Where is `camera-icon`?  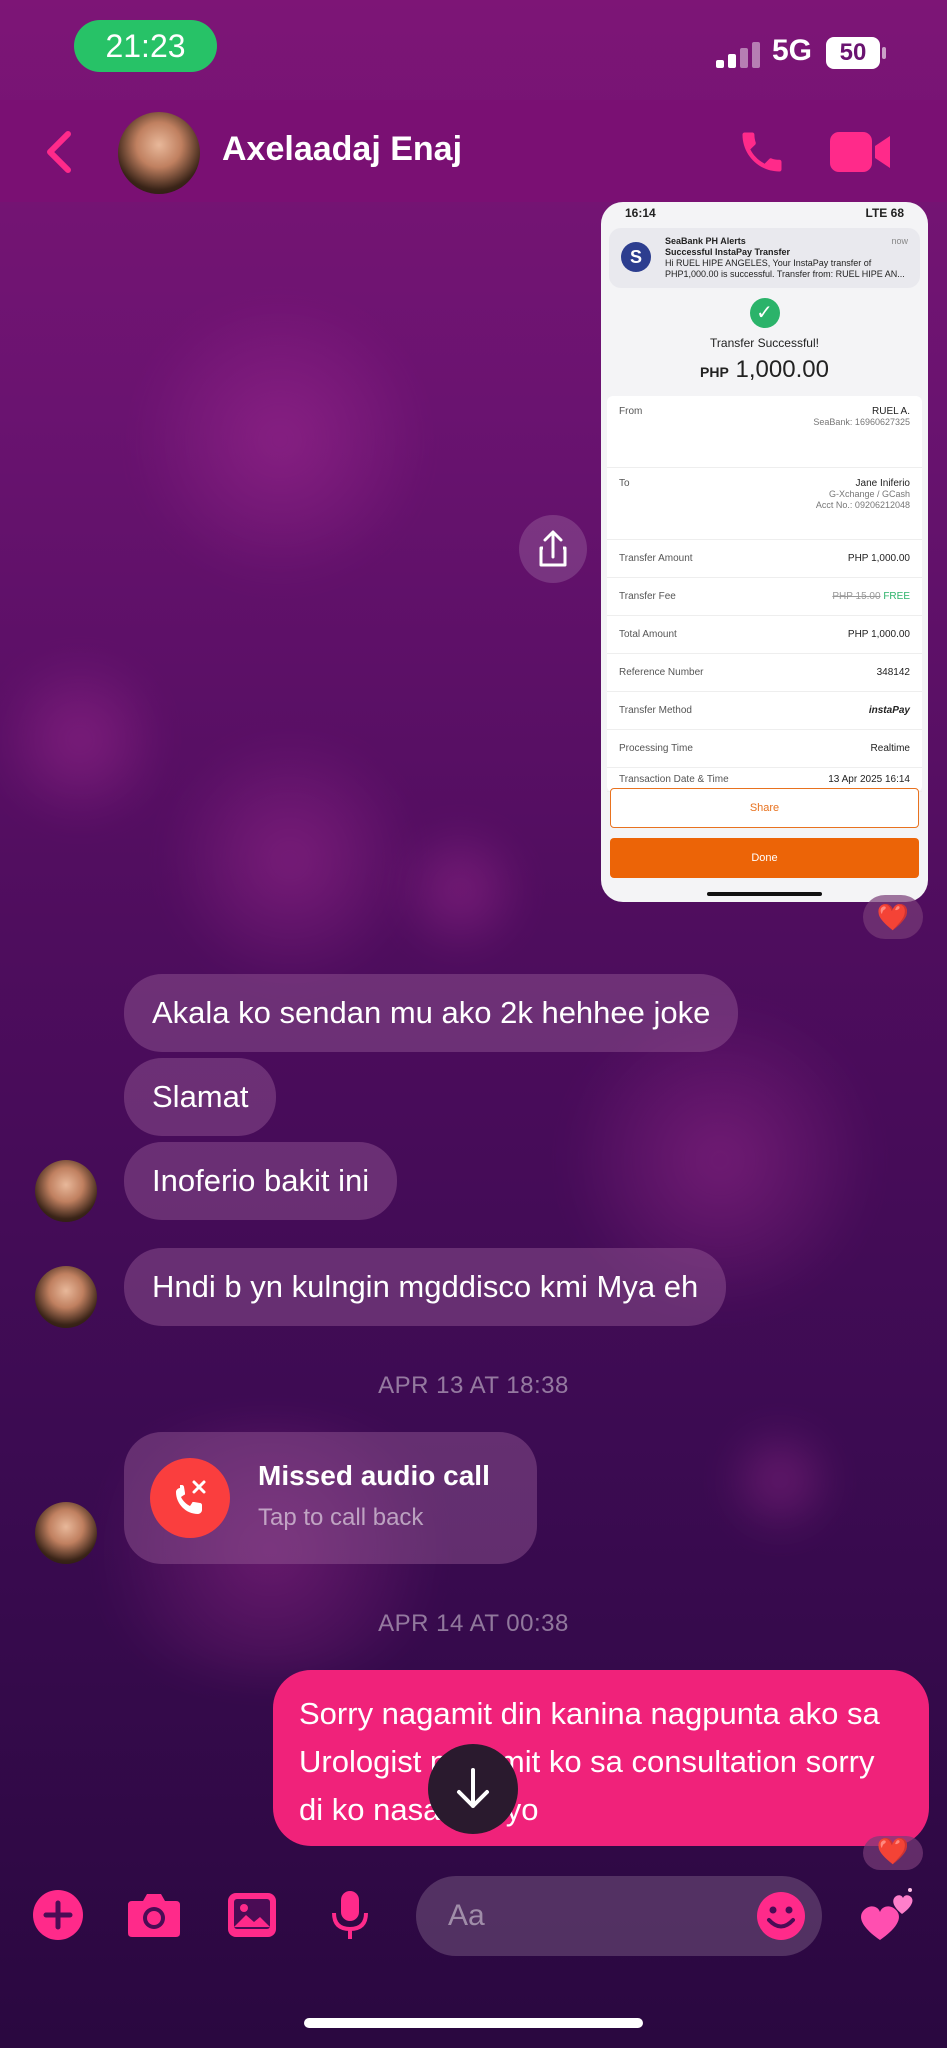 camera-icon is located at coordinates (154, 1915).